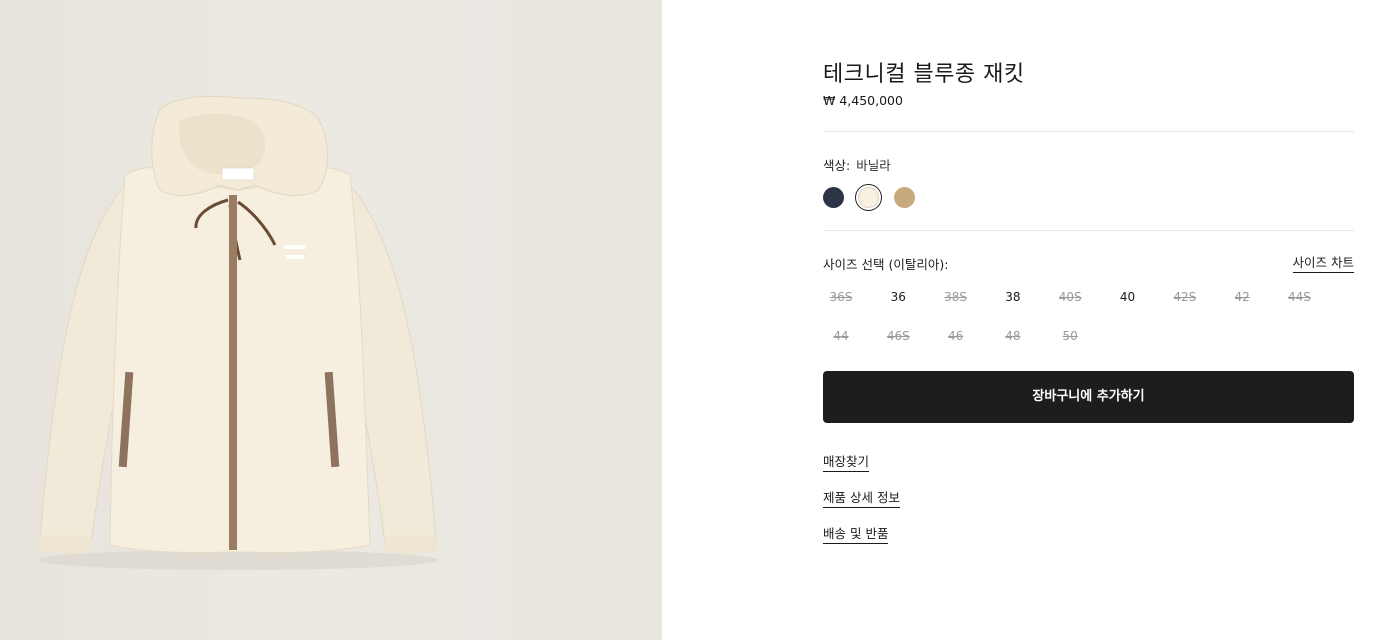 The width and height of the screenshot is (1392, 640). Describe the element at coordinates (1070, 336) in the screenshot. I see `size-option-50: 50` at that location.